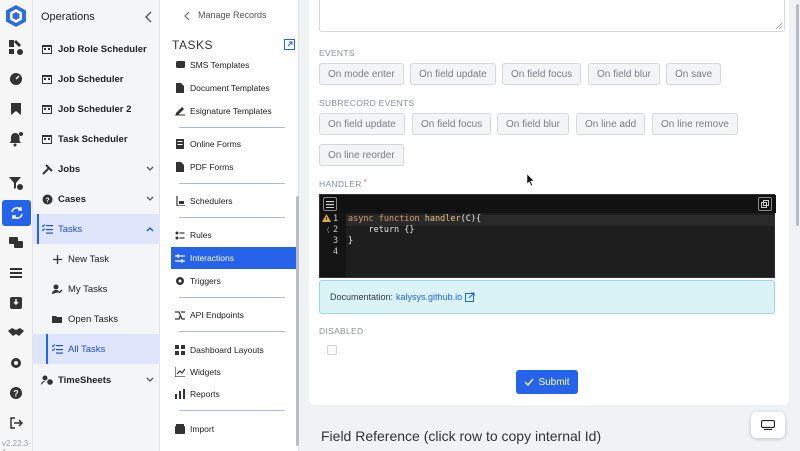  Describe the element at coordinates (149, 17) in the screenshot. I see `collapse-chevron-icon` at that location.